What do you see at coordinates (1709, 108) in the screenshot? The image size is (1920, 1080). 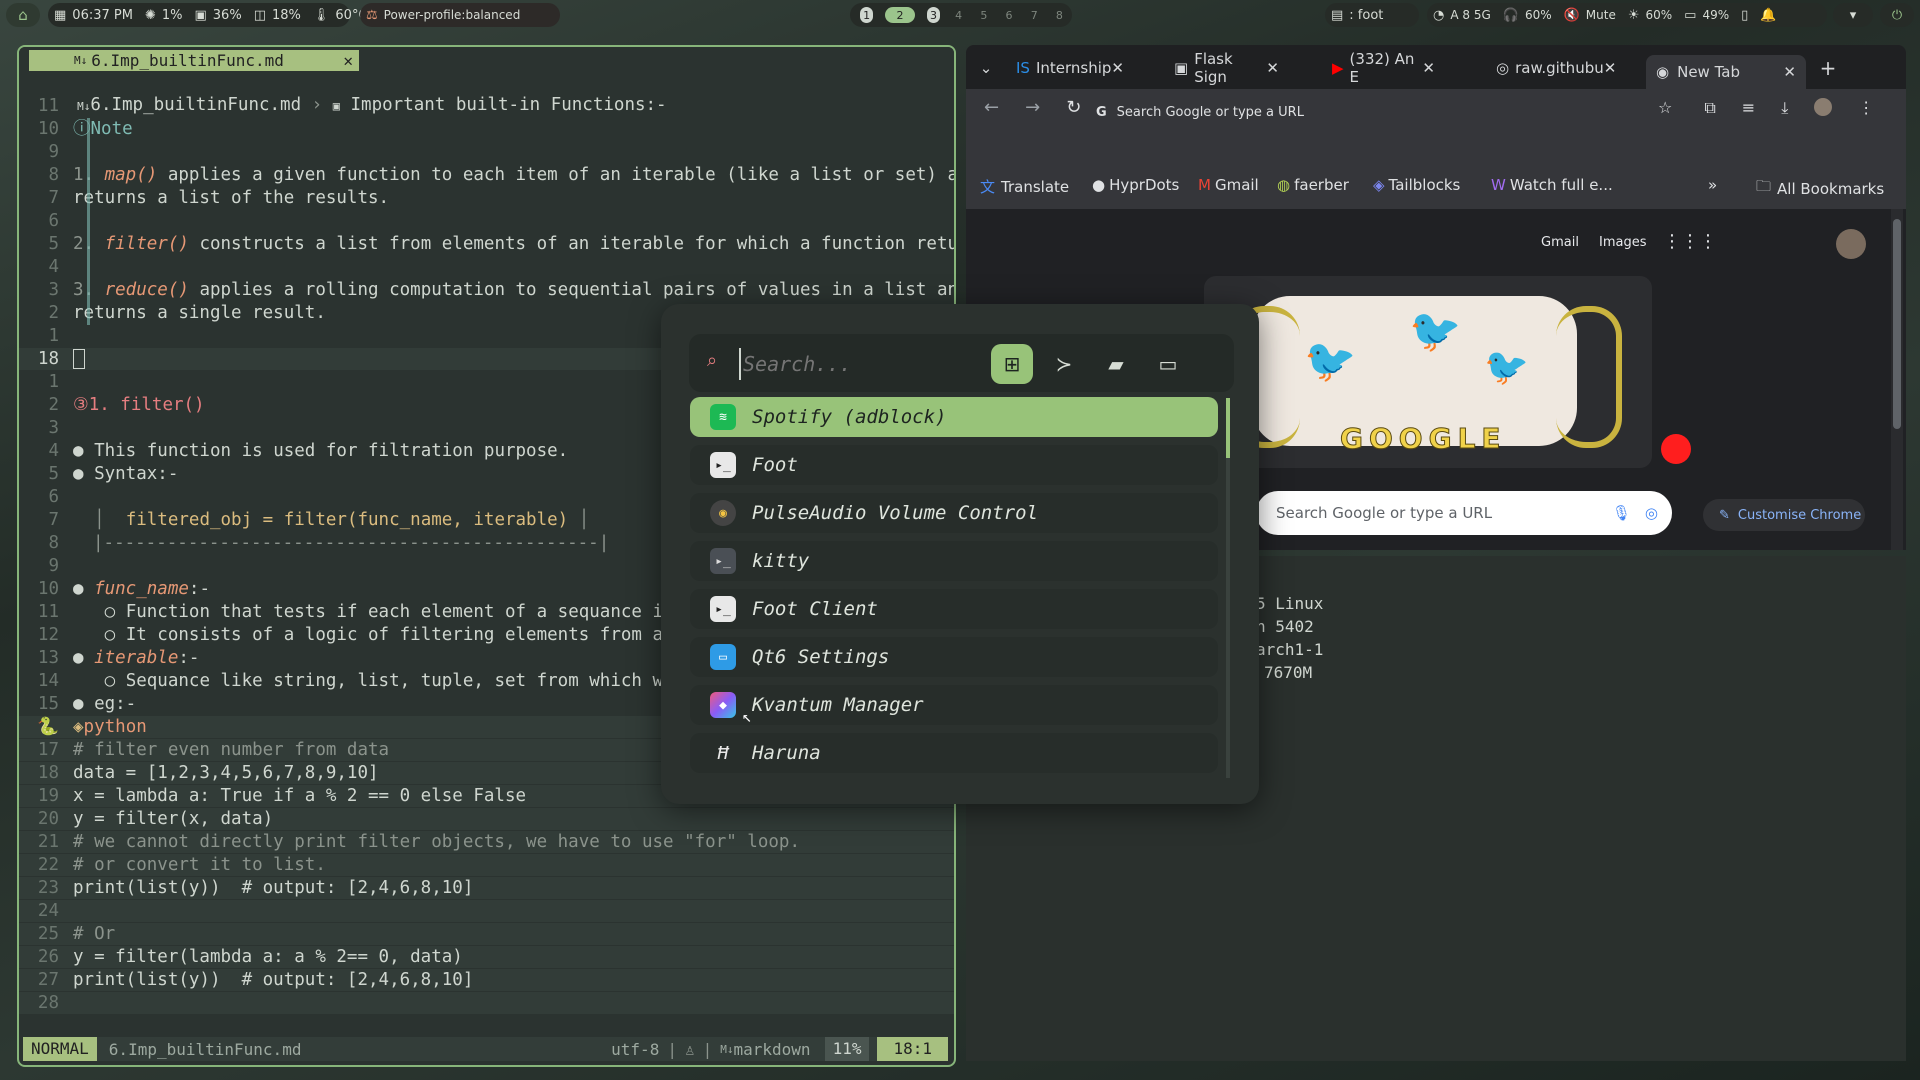 I see `extensions-icon: ⧉` at bounding box center [1709, 108].